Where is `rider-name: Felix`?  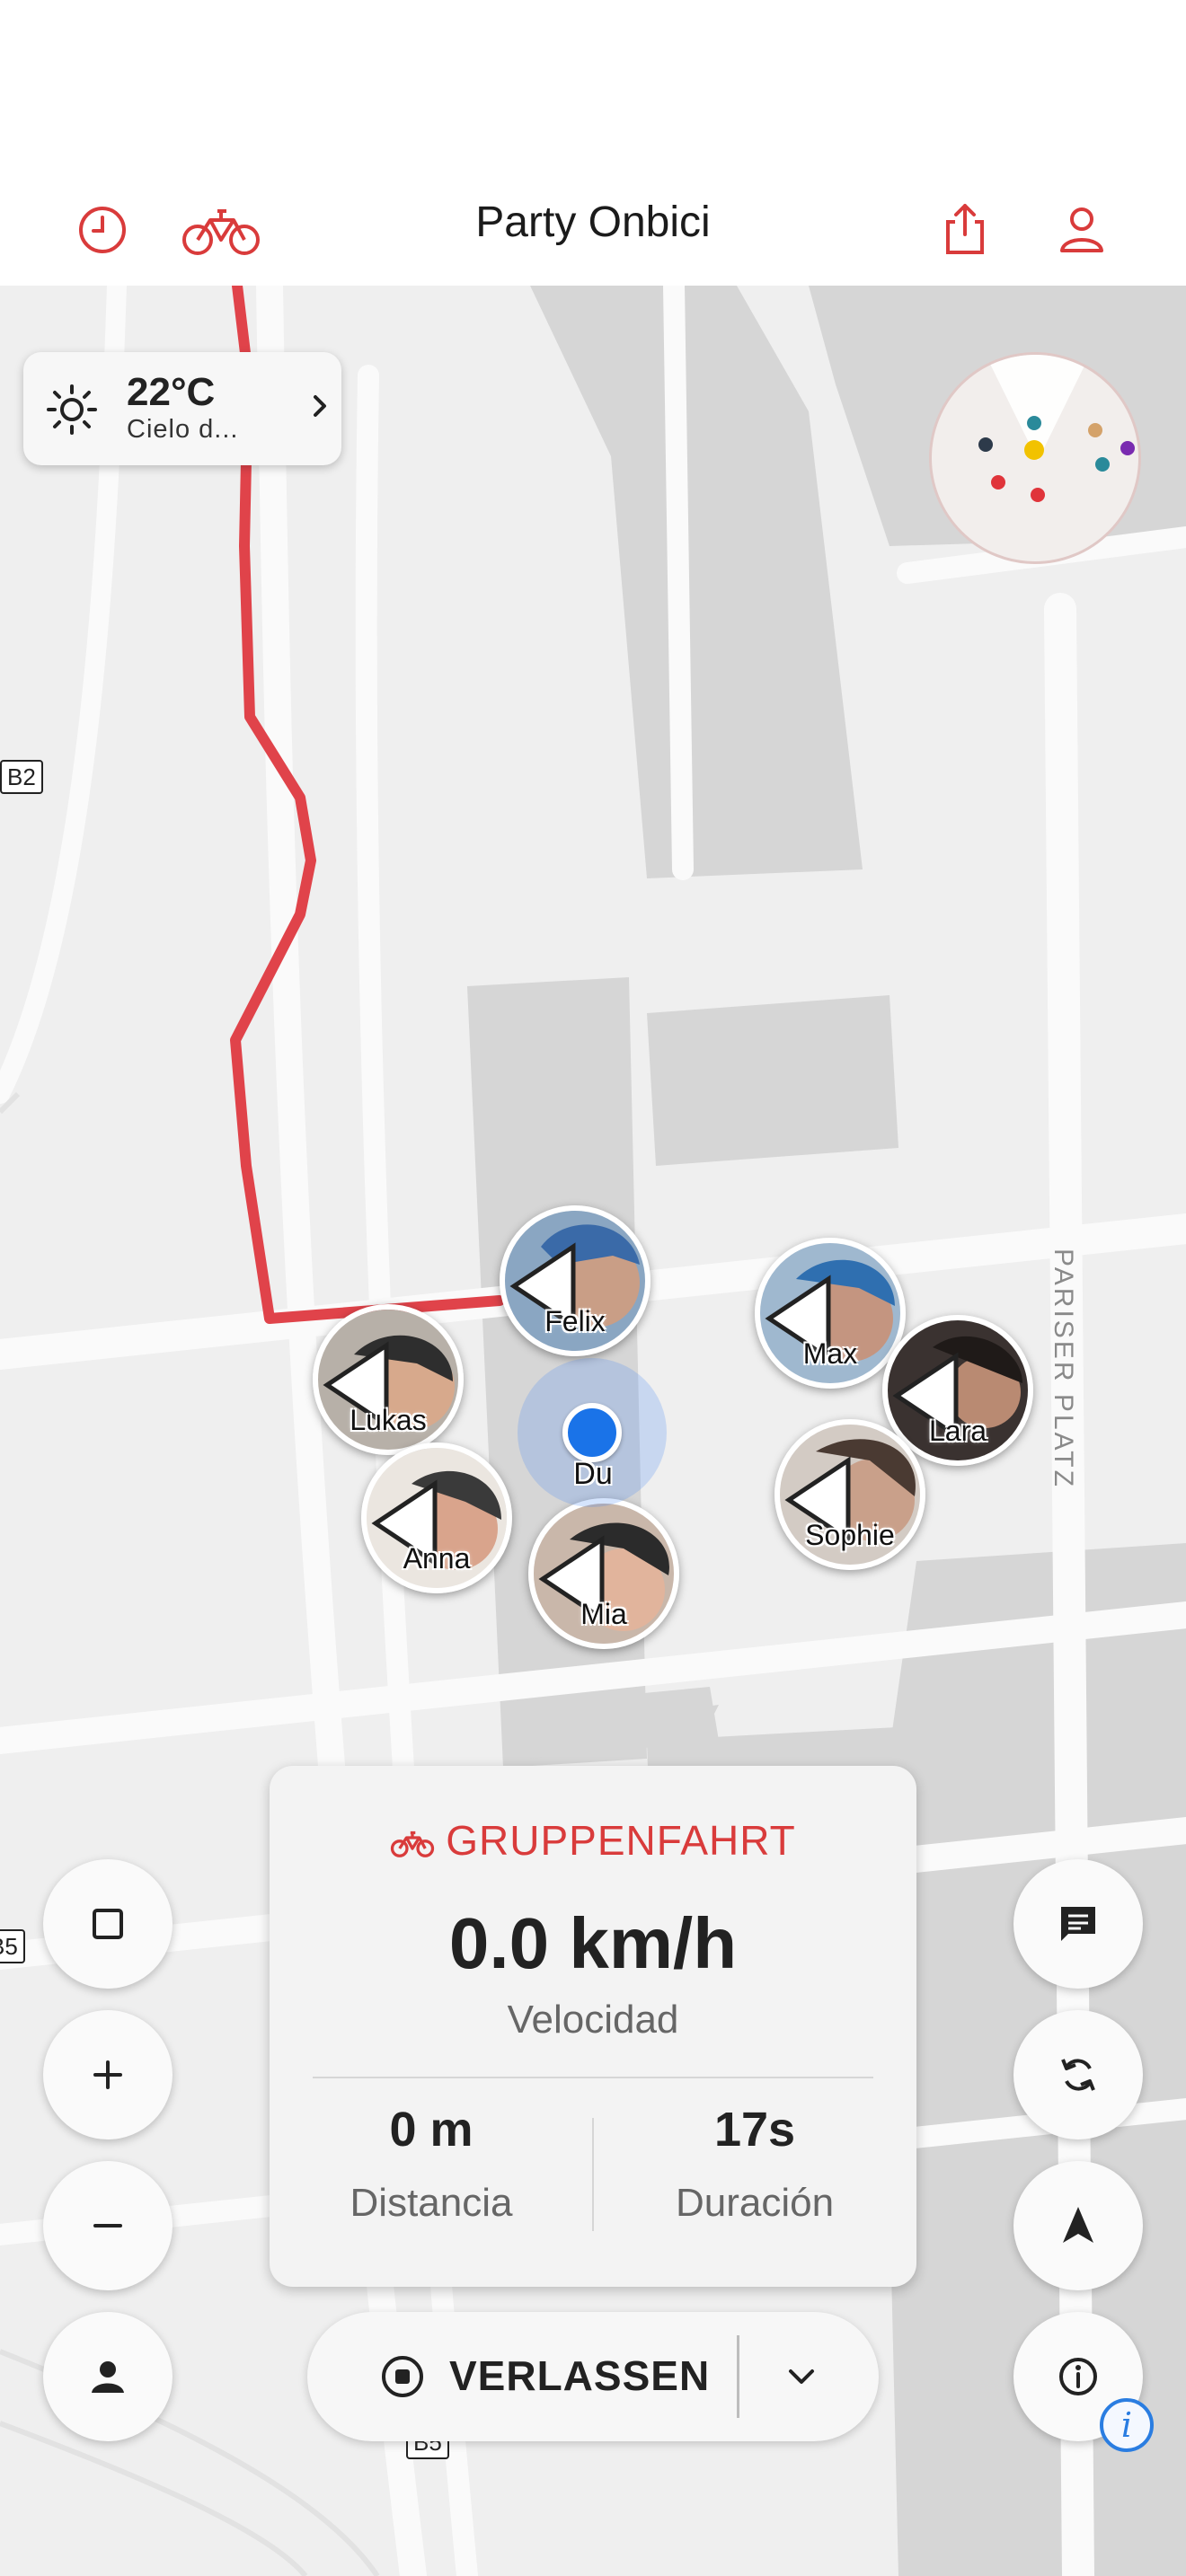
rider-name: Felix is located at coordinates (575, 1321).